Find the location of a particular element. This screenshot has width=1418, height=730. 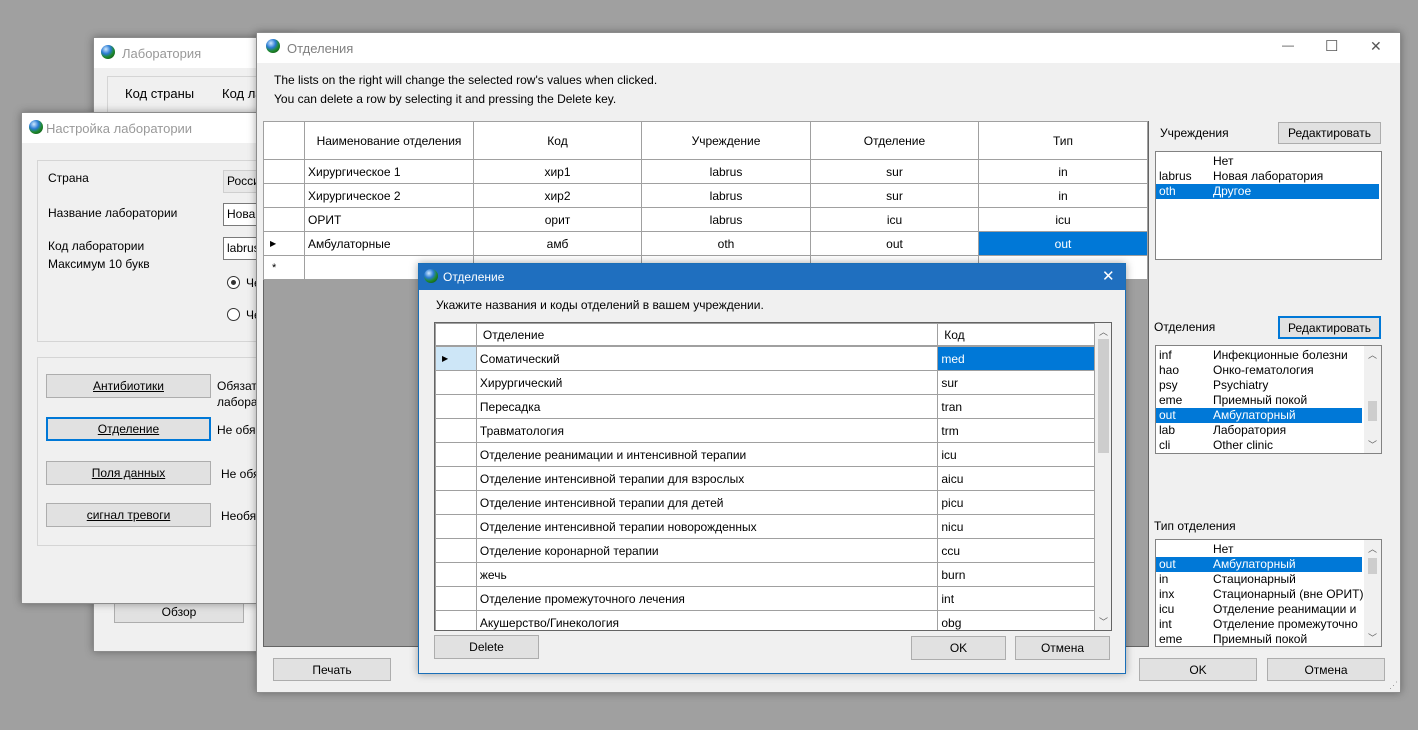

departments-list-scrollbar: ︿ ﹀ is located at coordinates (1372, 399).